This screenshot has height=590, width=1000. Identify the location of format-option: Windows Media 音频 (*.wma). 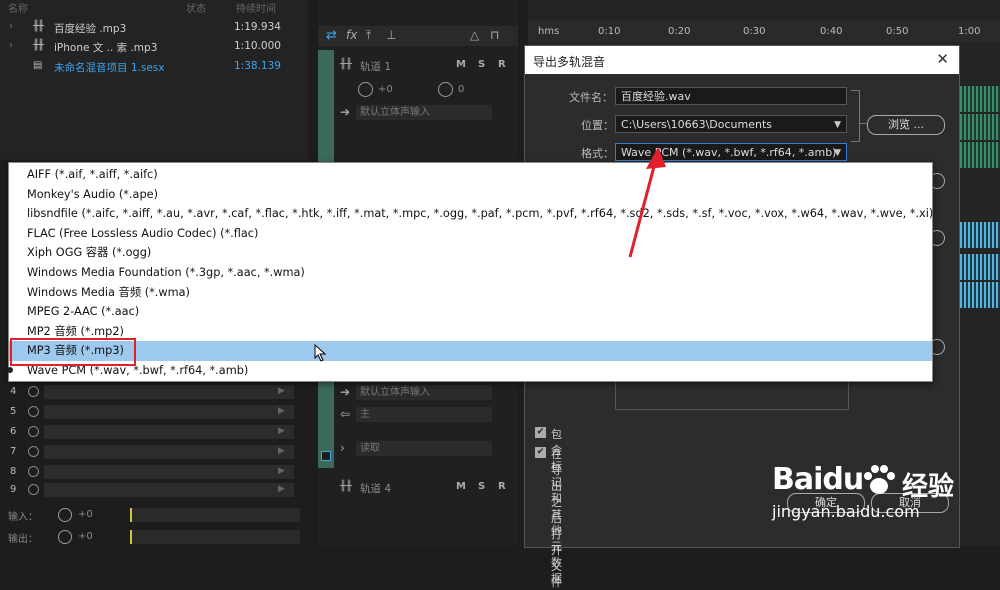
(470, 293).